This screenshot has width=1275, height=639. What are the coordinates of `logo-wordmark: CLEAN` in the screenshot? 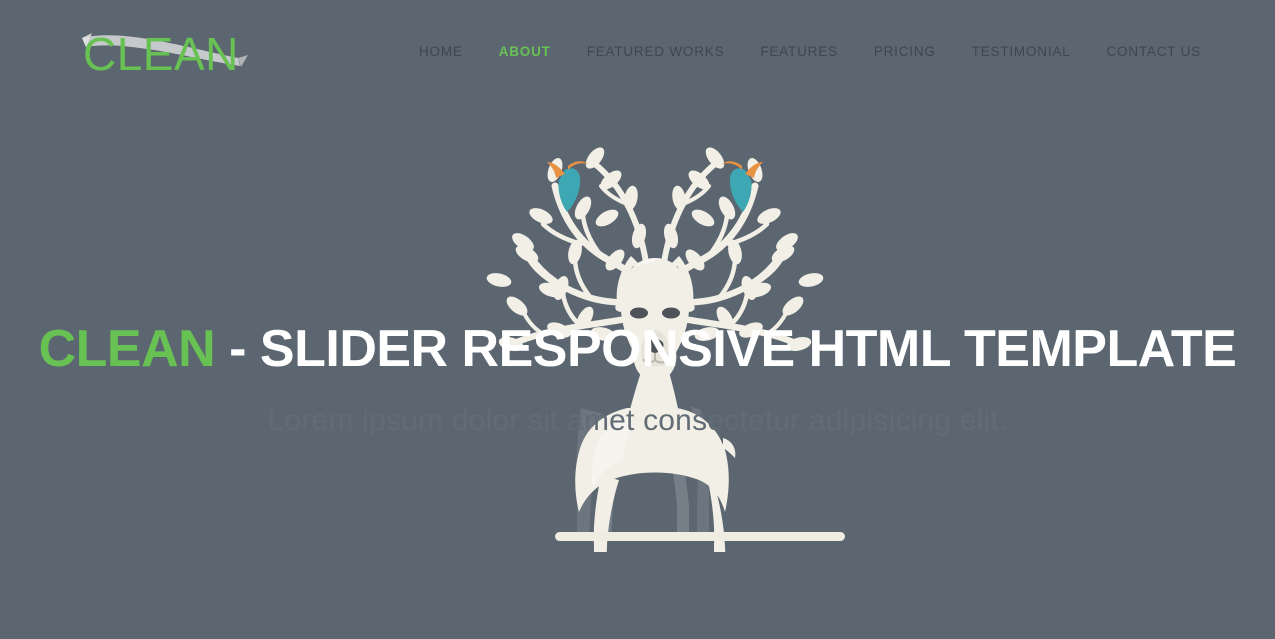 It's located at (161, 53).